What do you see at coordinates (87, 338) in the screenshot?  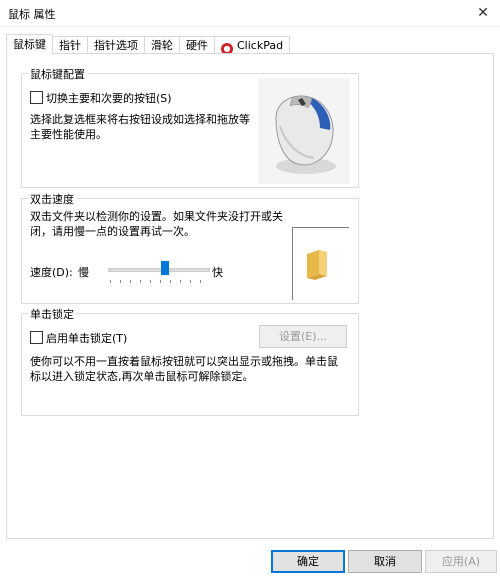 I see `click-lock-label: 启用单击锁定(T)` at bounding box center [87, 338].